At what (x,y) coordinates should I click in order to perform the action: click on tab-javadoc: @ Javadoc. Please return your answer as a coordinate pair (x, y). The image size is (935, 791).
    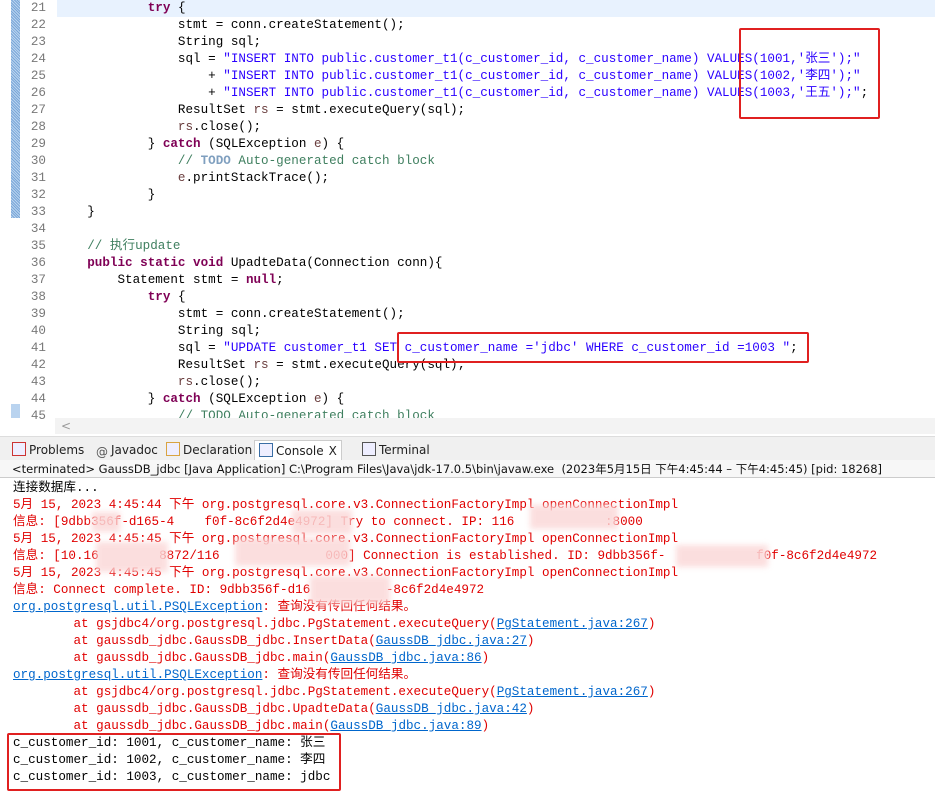
    Looking at the image, I should click on (127, 450).